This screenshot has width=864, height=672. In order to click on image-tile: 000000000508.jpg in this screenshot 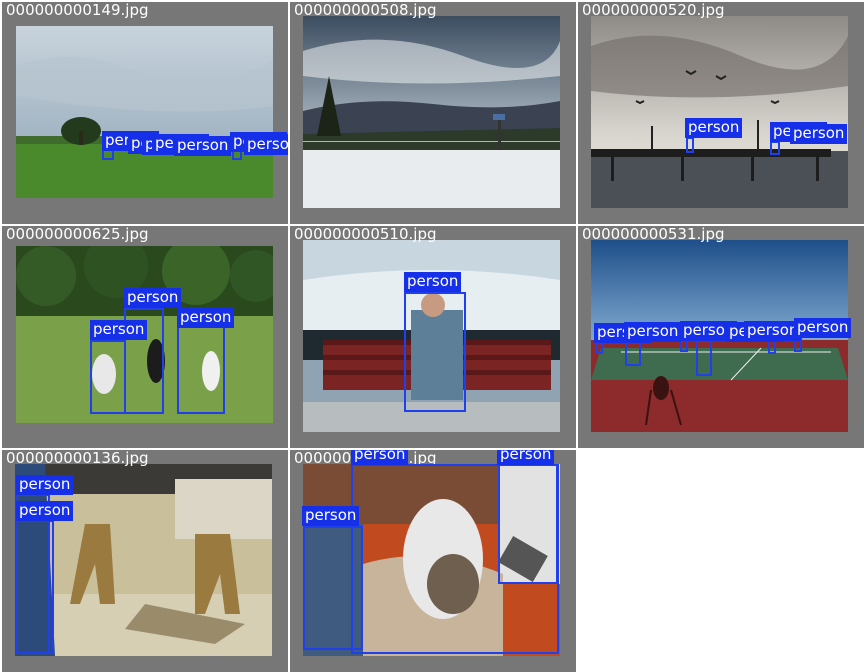, I will do `click(433, 113)`.